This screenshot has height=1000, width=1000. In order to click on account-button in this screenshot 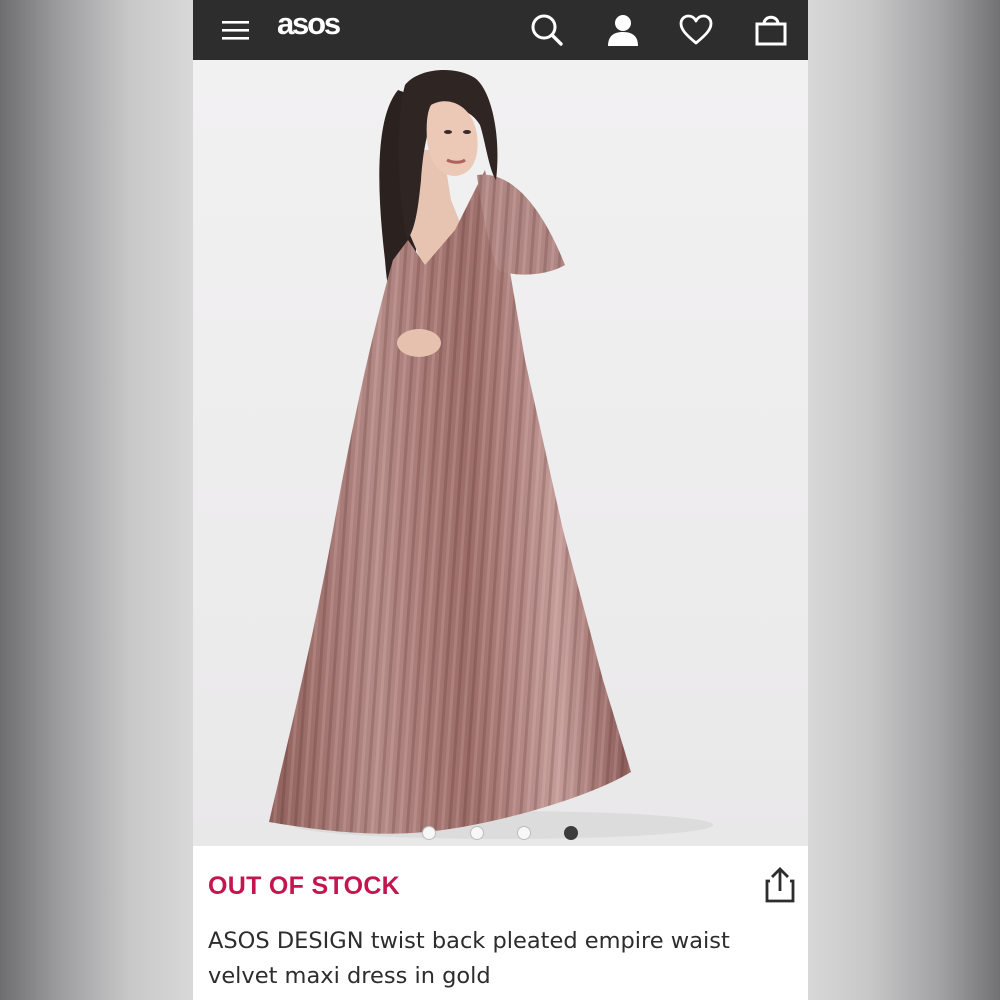, I will do `click(623, 30)`.